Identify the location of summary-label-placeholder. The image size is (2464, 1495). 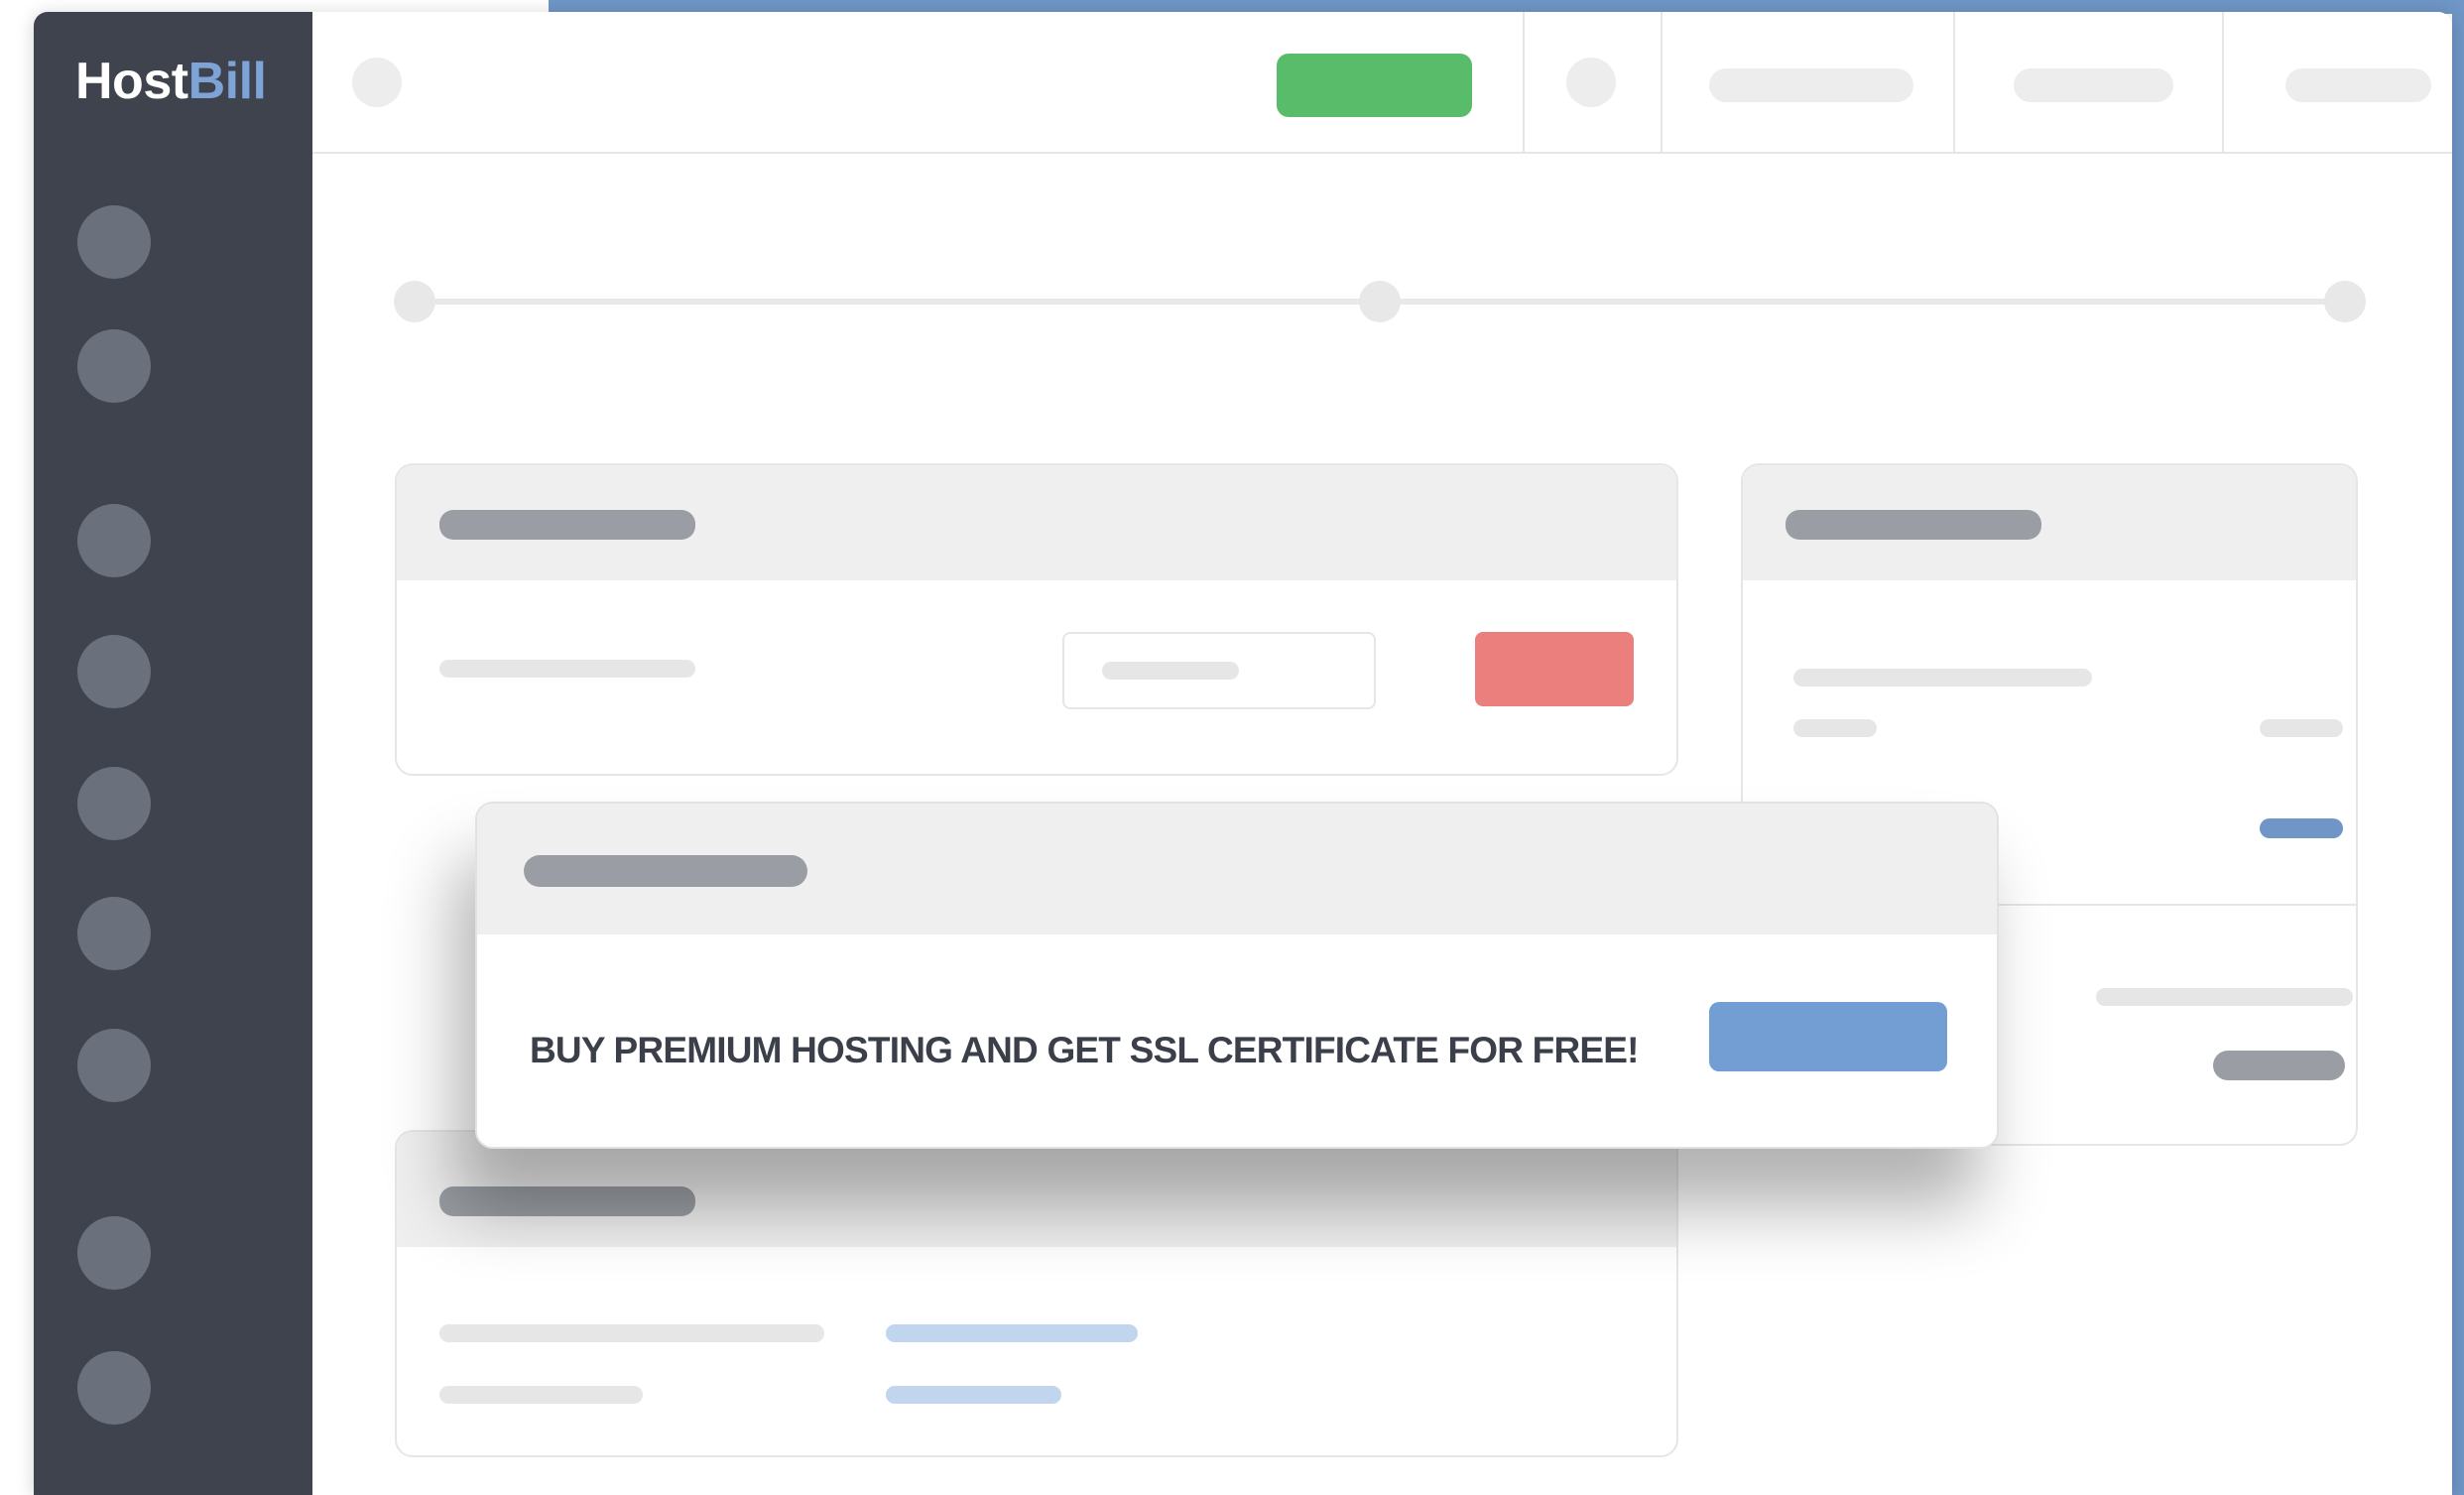
(1835, 728).